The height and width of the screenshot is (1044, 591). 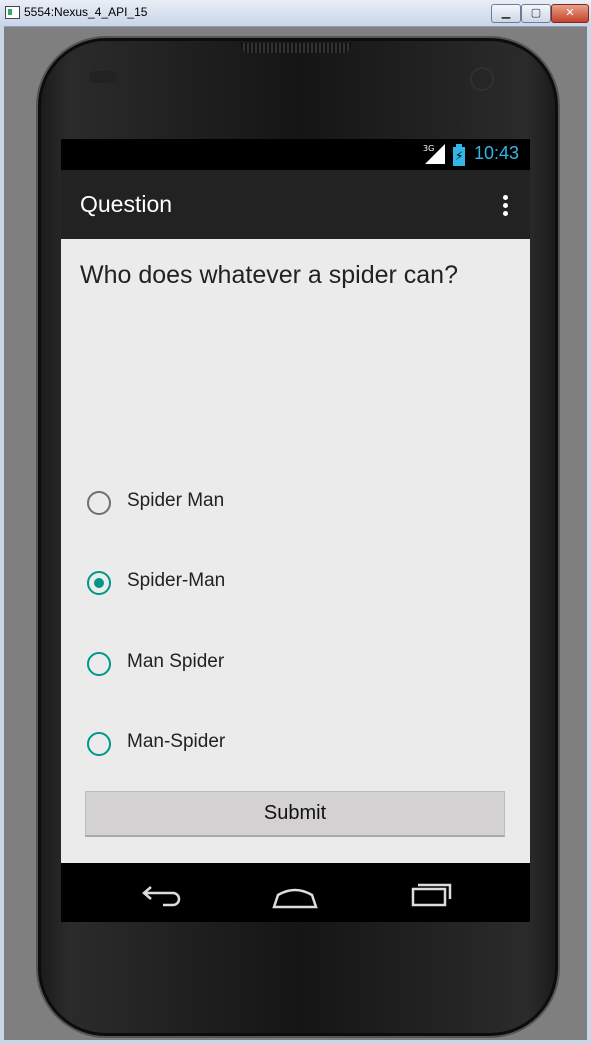 I want to click on status-clock: 10:43, so click(x=497, y=153).